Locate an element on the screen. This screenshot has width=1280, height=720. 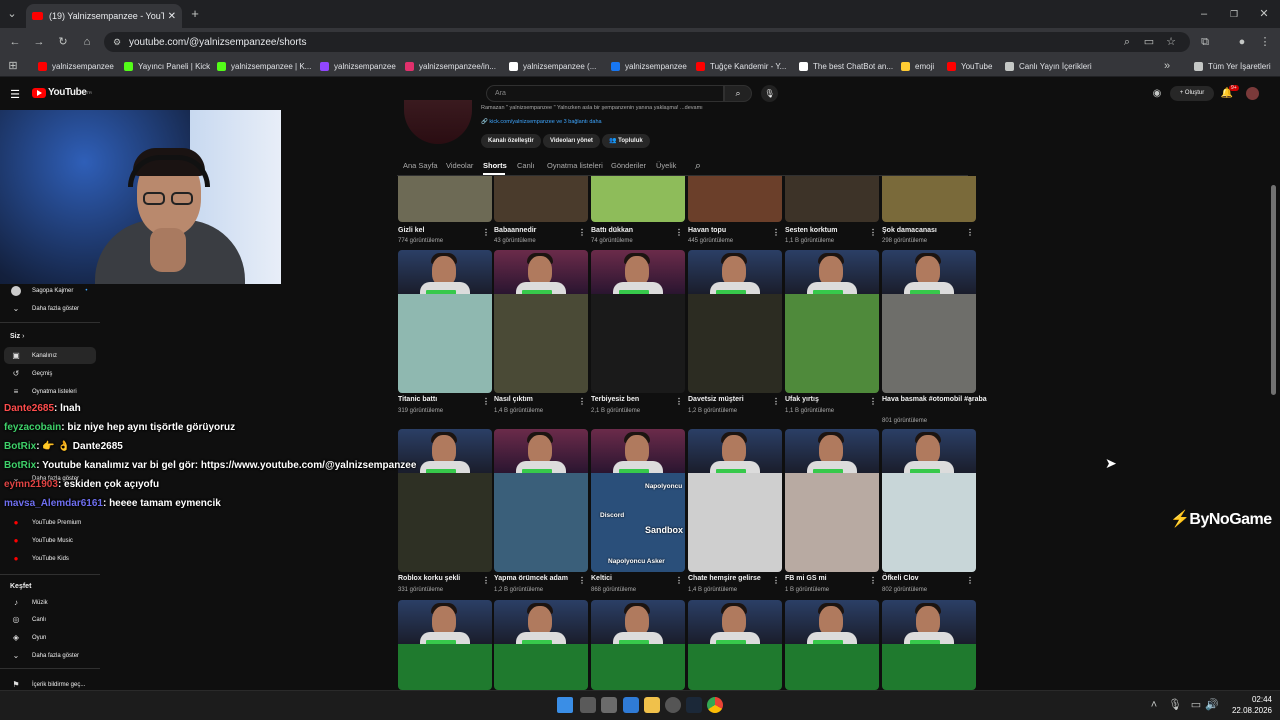
forward-icon: → is located at coordinates (39, 42).